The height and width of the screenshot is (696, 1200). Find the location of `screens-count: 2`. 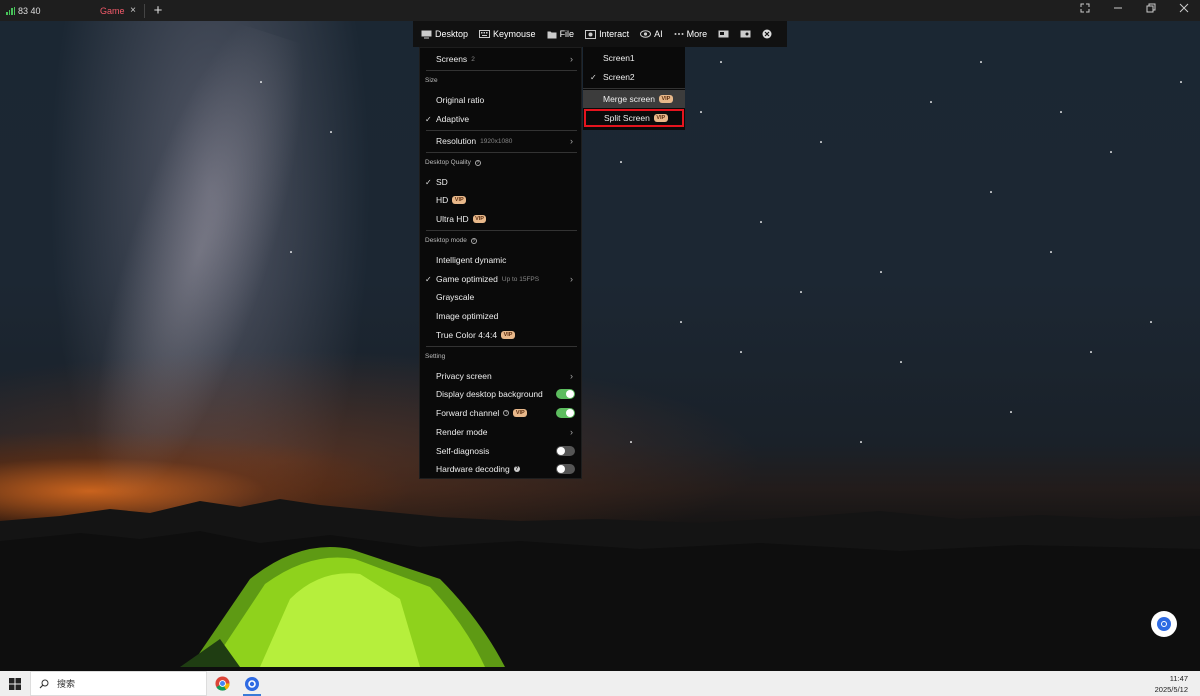

screens-count: 2 is located at coordinates (473, 59).